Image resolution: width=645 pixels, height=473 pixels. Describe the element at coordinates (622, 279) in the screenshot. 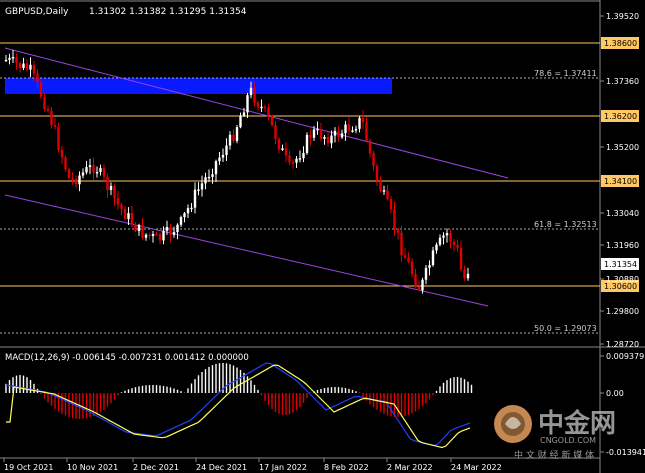

I see `price-tick-label: 1.30880` at that location.